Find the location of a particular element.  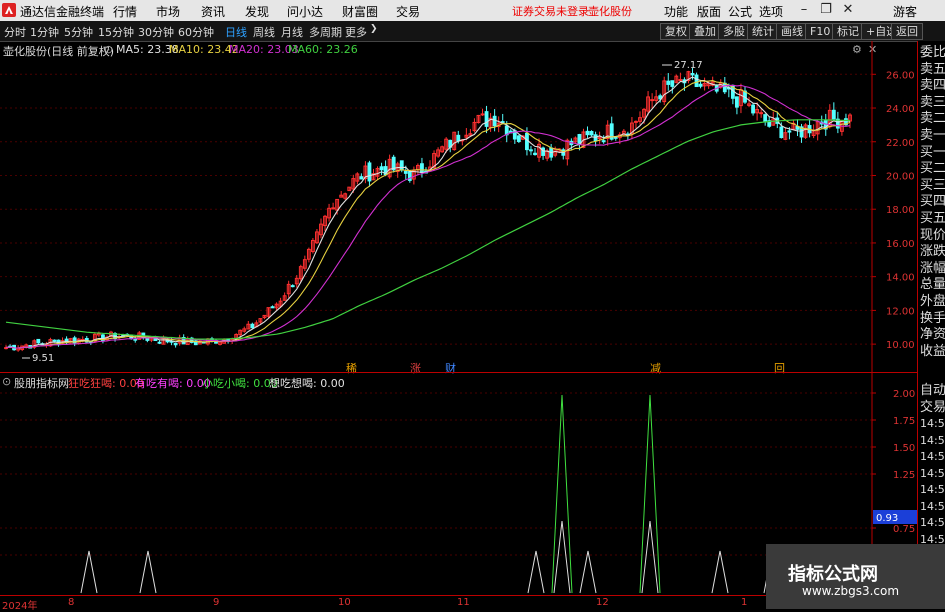

indicator-tick-label: 1.25 is located at coordinates (904, 475).